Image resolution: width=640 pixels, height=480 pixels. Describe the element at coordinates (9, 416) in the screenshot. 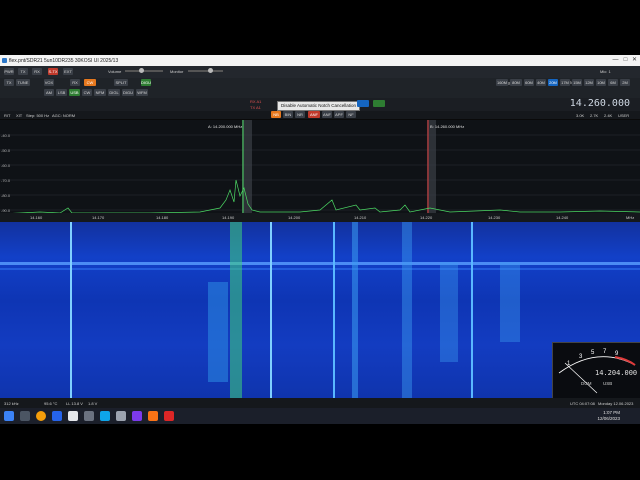

I see `start-icon` at that location.